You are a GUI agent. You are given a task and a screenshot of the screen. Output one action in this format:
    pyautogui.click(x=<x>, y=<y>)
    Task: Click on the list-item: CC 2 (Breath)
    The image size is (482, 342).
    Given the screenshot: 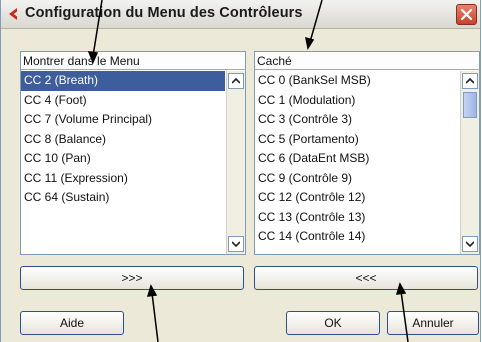 What is the action you would take?
    pyautogui.click(x=123, y=81)
    